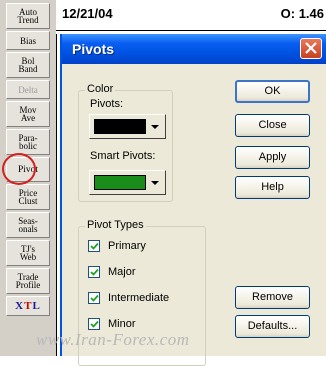  Describe the element at coordinates (28, 89) in the screenshot. I see `toolbar-delta-button: Delta` at that location.